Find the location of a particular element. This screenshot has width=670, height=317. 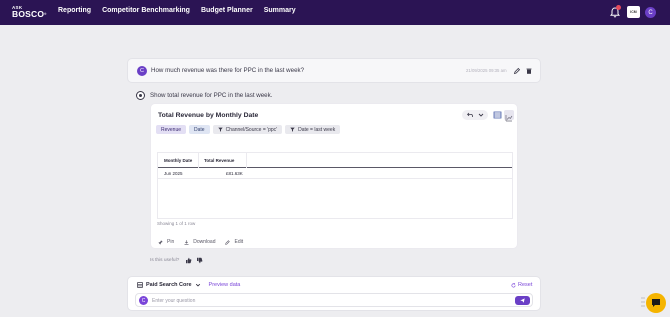

chat-help-button is located at coordinates (656, 303).